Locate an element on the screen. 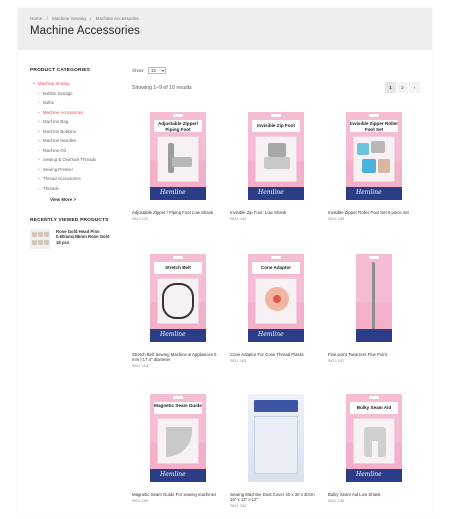 This screenshot has height=519, width=450. product-image: Stretch Belt Hemline is located at coordinates (178, 300).